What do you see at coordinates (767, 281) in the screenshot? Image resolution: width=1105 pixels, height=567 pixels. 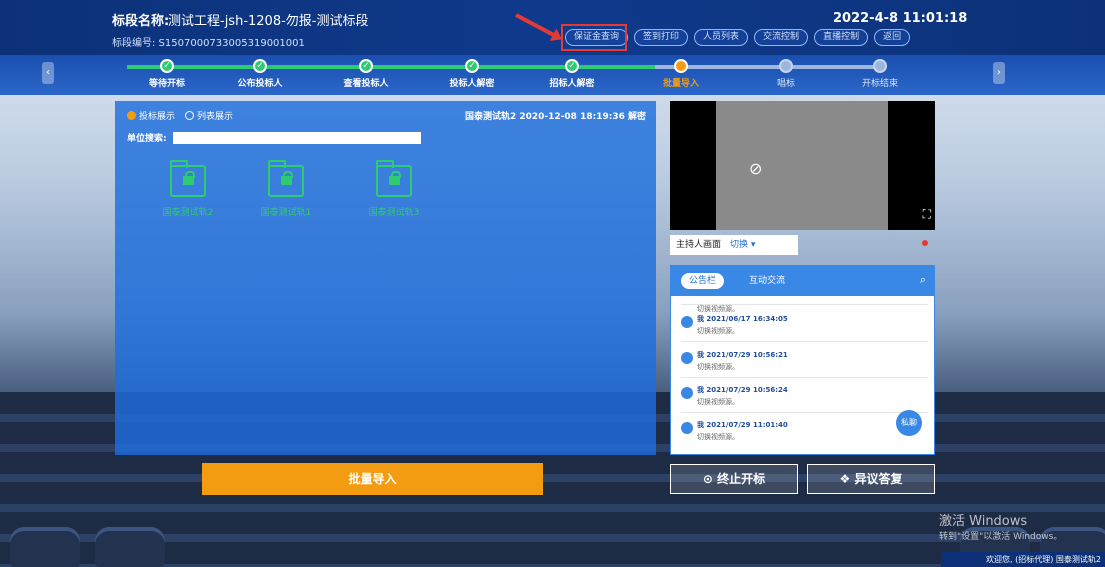 I see `tab-chat: 互动交流` at bounding box center [767, 281].